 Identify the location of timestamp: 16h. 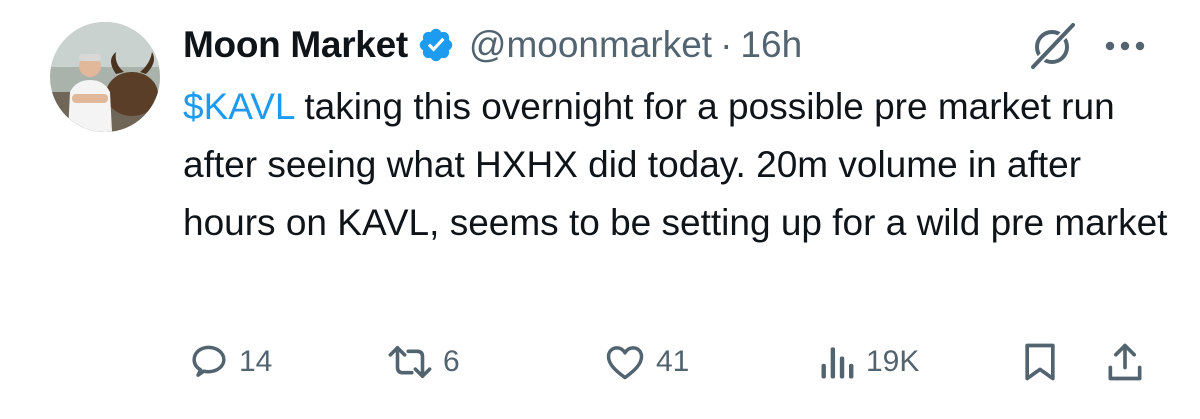
(771, 45).